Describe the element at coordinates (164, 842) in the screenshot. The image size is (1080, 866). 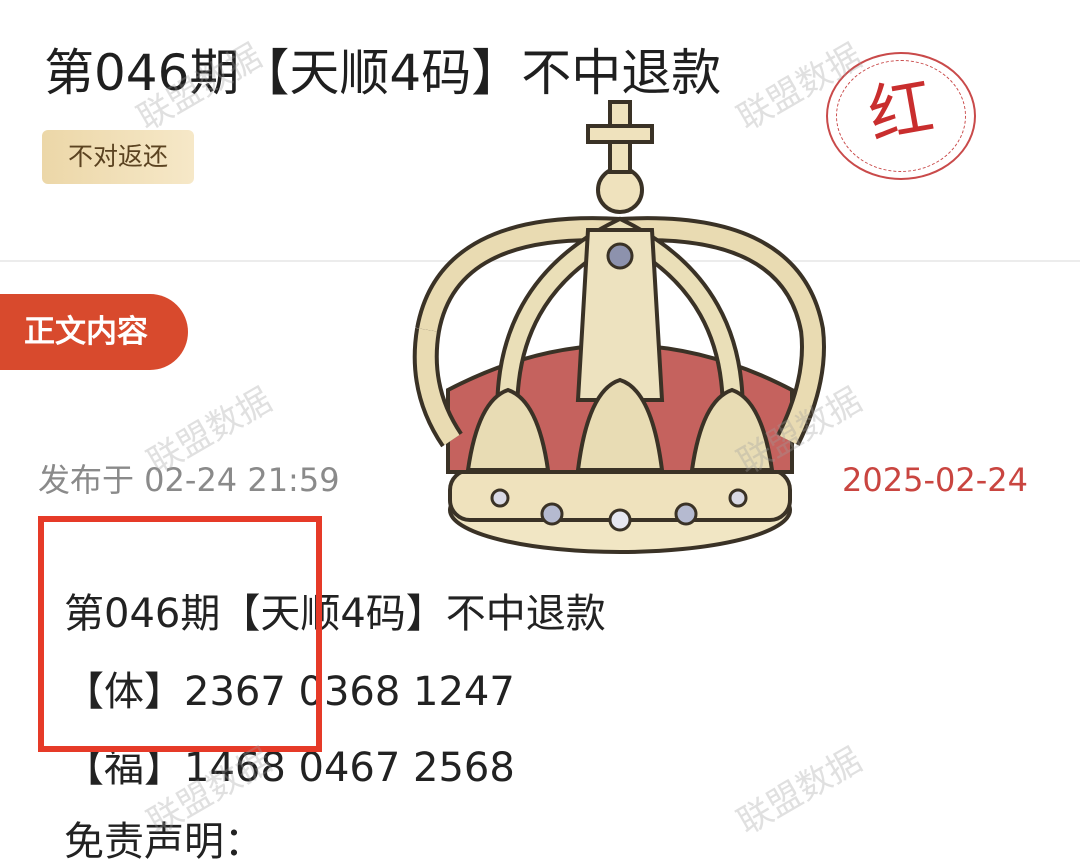
I see `content-line-disclaimer: 免责声明：` at that location.